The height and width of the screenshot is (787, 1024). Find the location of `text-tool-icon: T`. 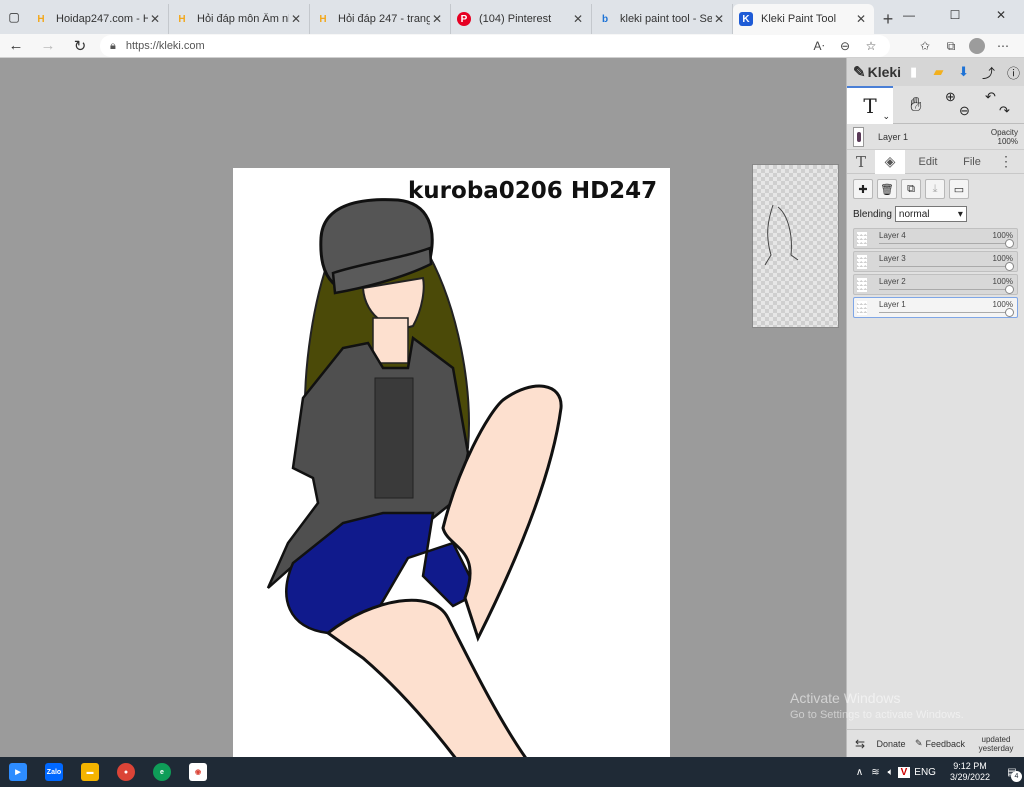

text-tool-icon: T is located at coordinates (870, 106).